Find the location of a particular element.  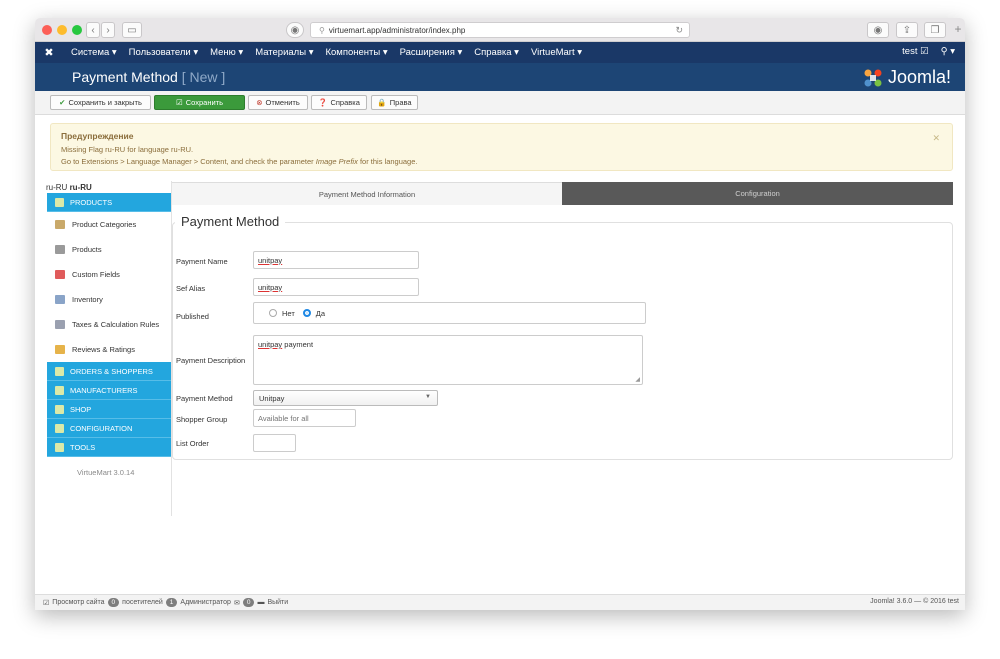

sef-alias-input: unitpay is located at coordinates (336, 287).